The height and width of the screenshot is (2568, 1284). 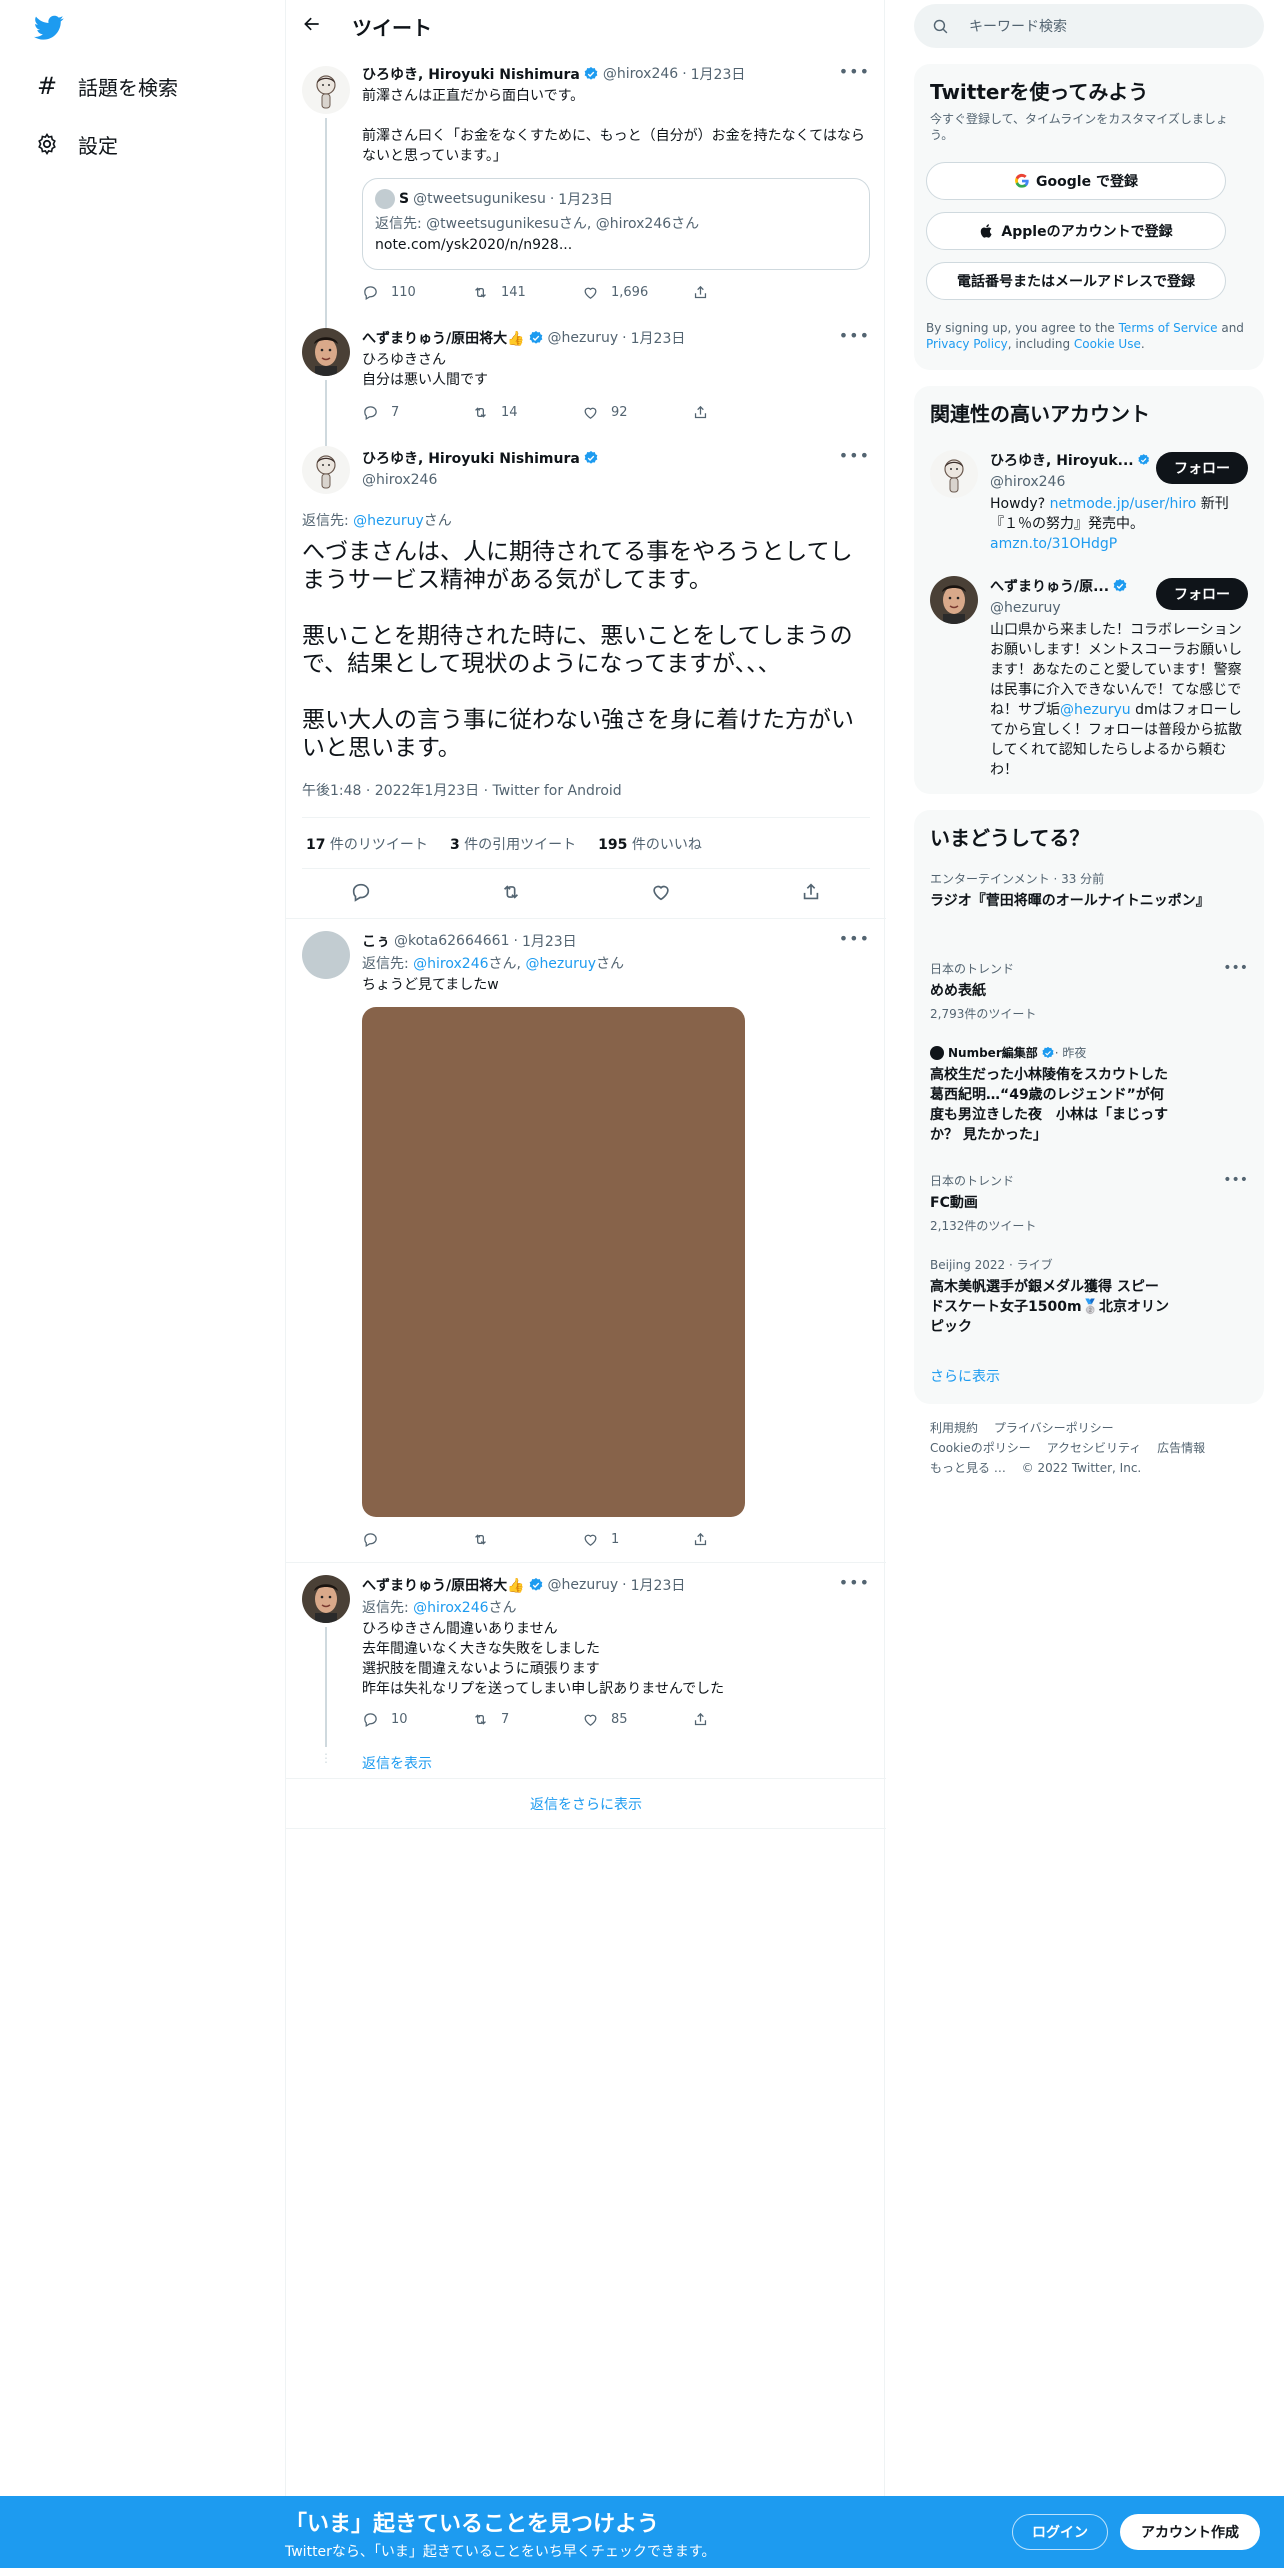 What do you see at coordinates (417, 412) in the screenshot?
I see `reply-button: 7` at bounding box center [417, 412].